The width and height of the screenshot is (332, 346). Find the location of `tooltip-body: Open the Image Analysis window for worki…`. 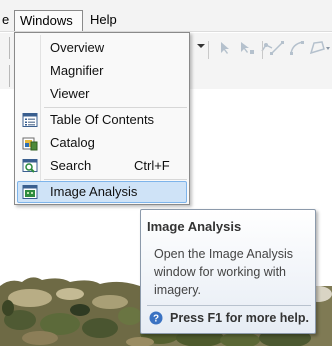

tooltip-body: Open the Image Analysis window for worki… is located at coordinates (223, 272).